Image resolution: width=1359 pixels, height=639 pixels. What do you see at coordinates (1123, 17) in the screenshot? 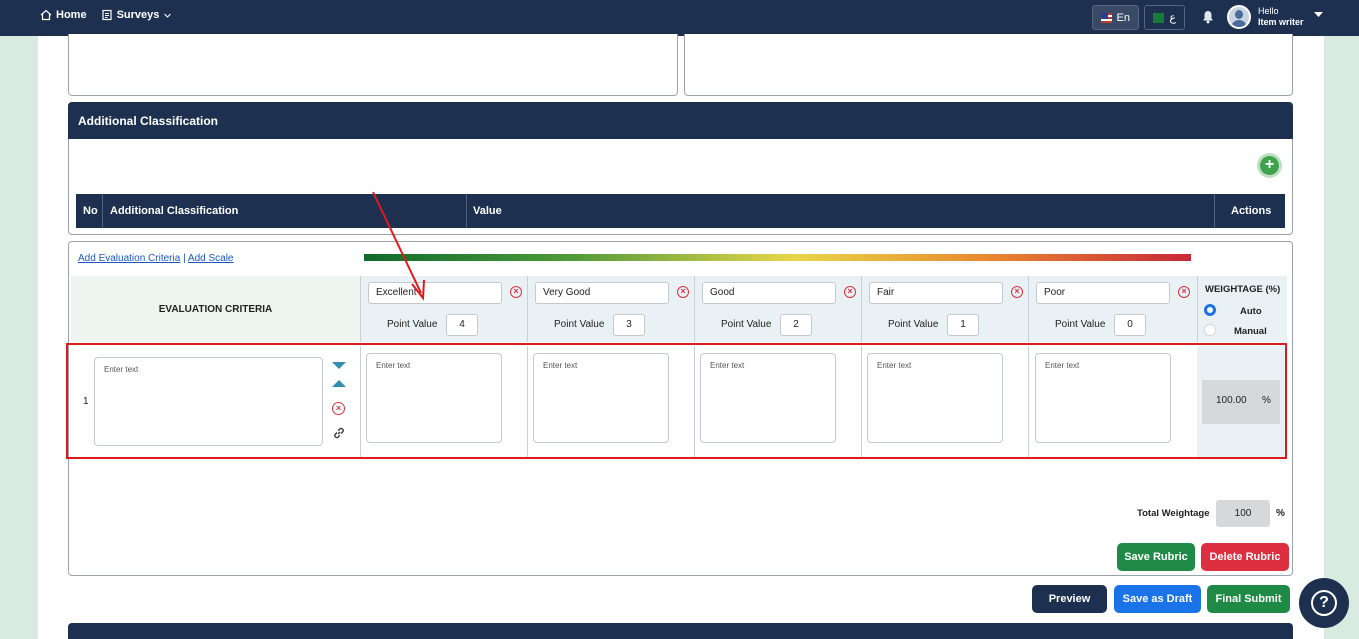
I see `language-english-label: En` at bounding box center [1123, 17].